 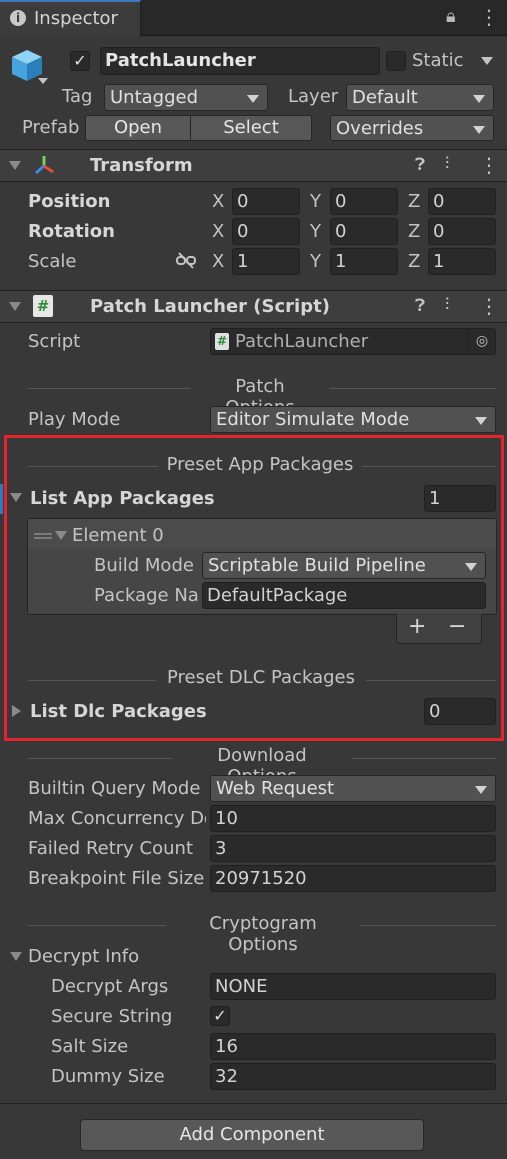 I want to click on builtin-query-value: Web Request, so click(x=275, y=788).